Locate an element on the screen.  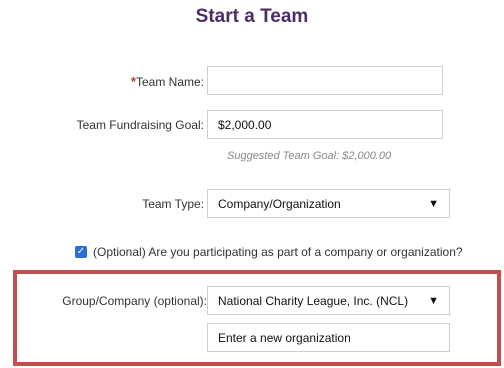
group-company-label: Group/Company (optional): is located at coordinates (134, 301).